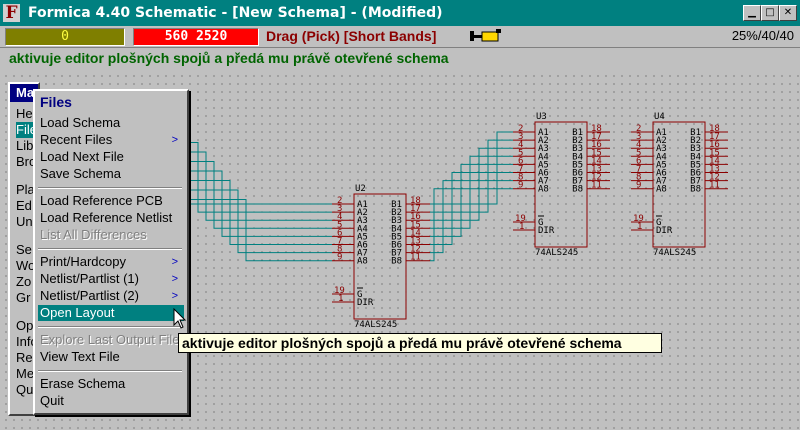 This screenshot has width=800, height=430. I want to click on menu-item-load-next-file: Load Next File, so click(111, 157).